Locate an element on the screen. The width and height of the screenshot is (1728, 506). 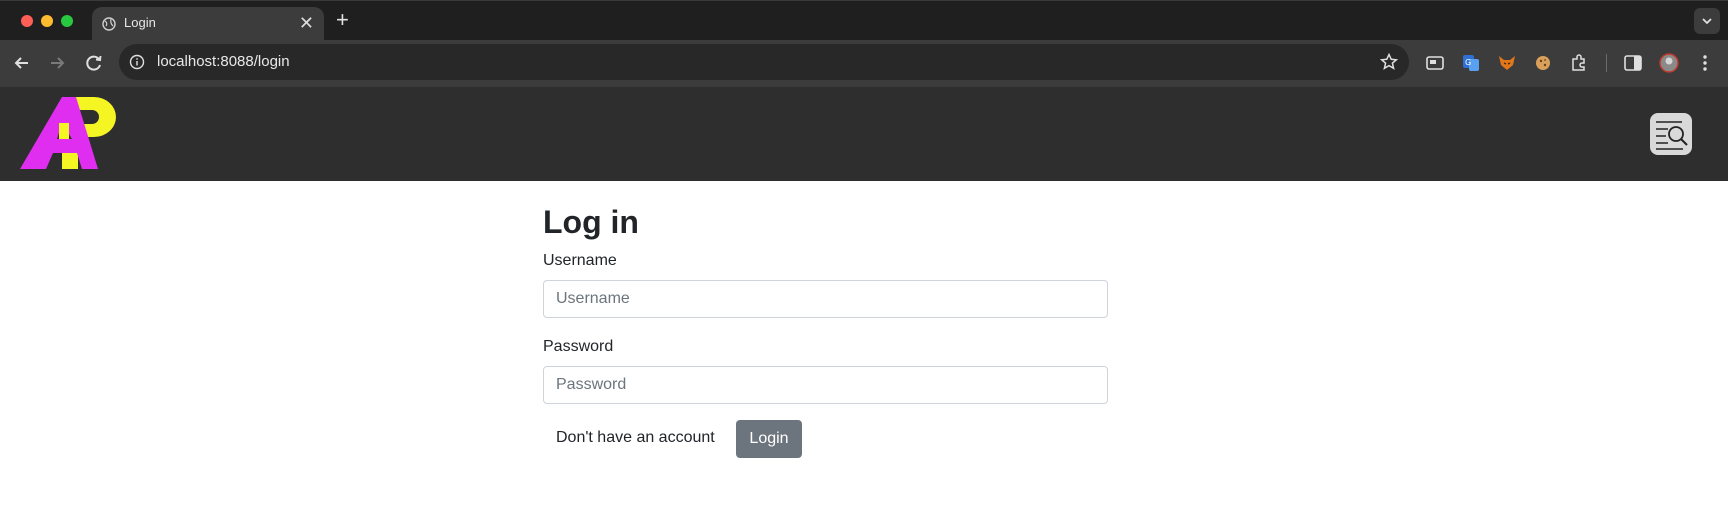
search-menu-button is located at coordinates (1671, 134).